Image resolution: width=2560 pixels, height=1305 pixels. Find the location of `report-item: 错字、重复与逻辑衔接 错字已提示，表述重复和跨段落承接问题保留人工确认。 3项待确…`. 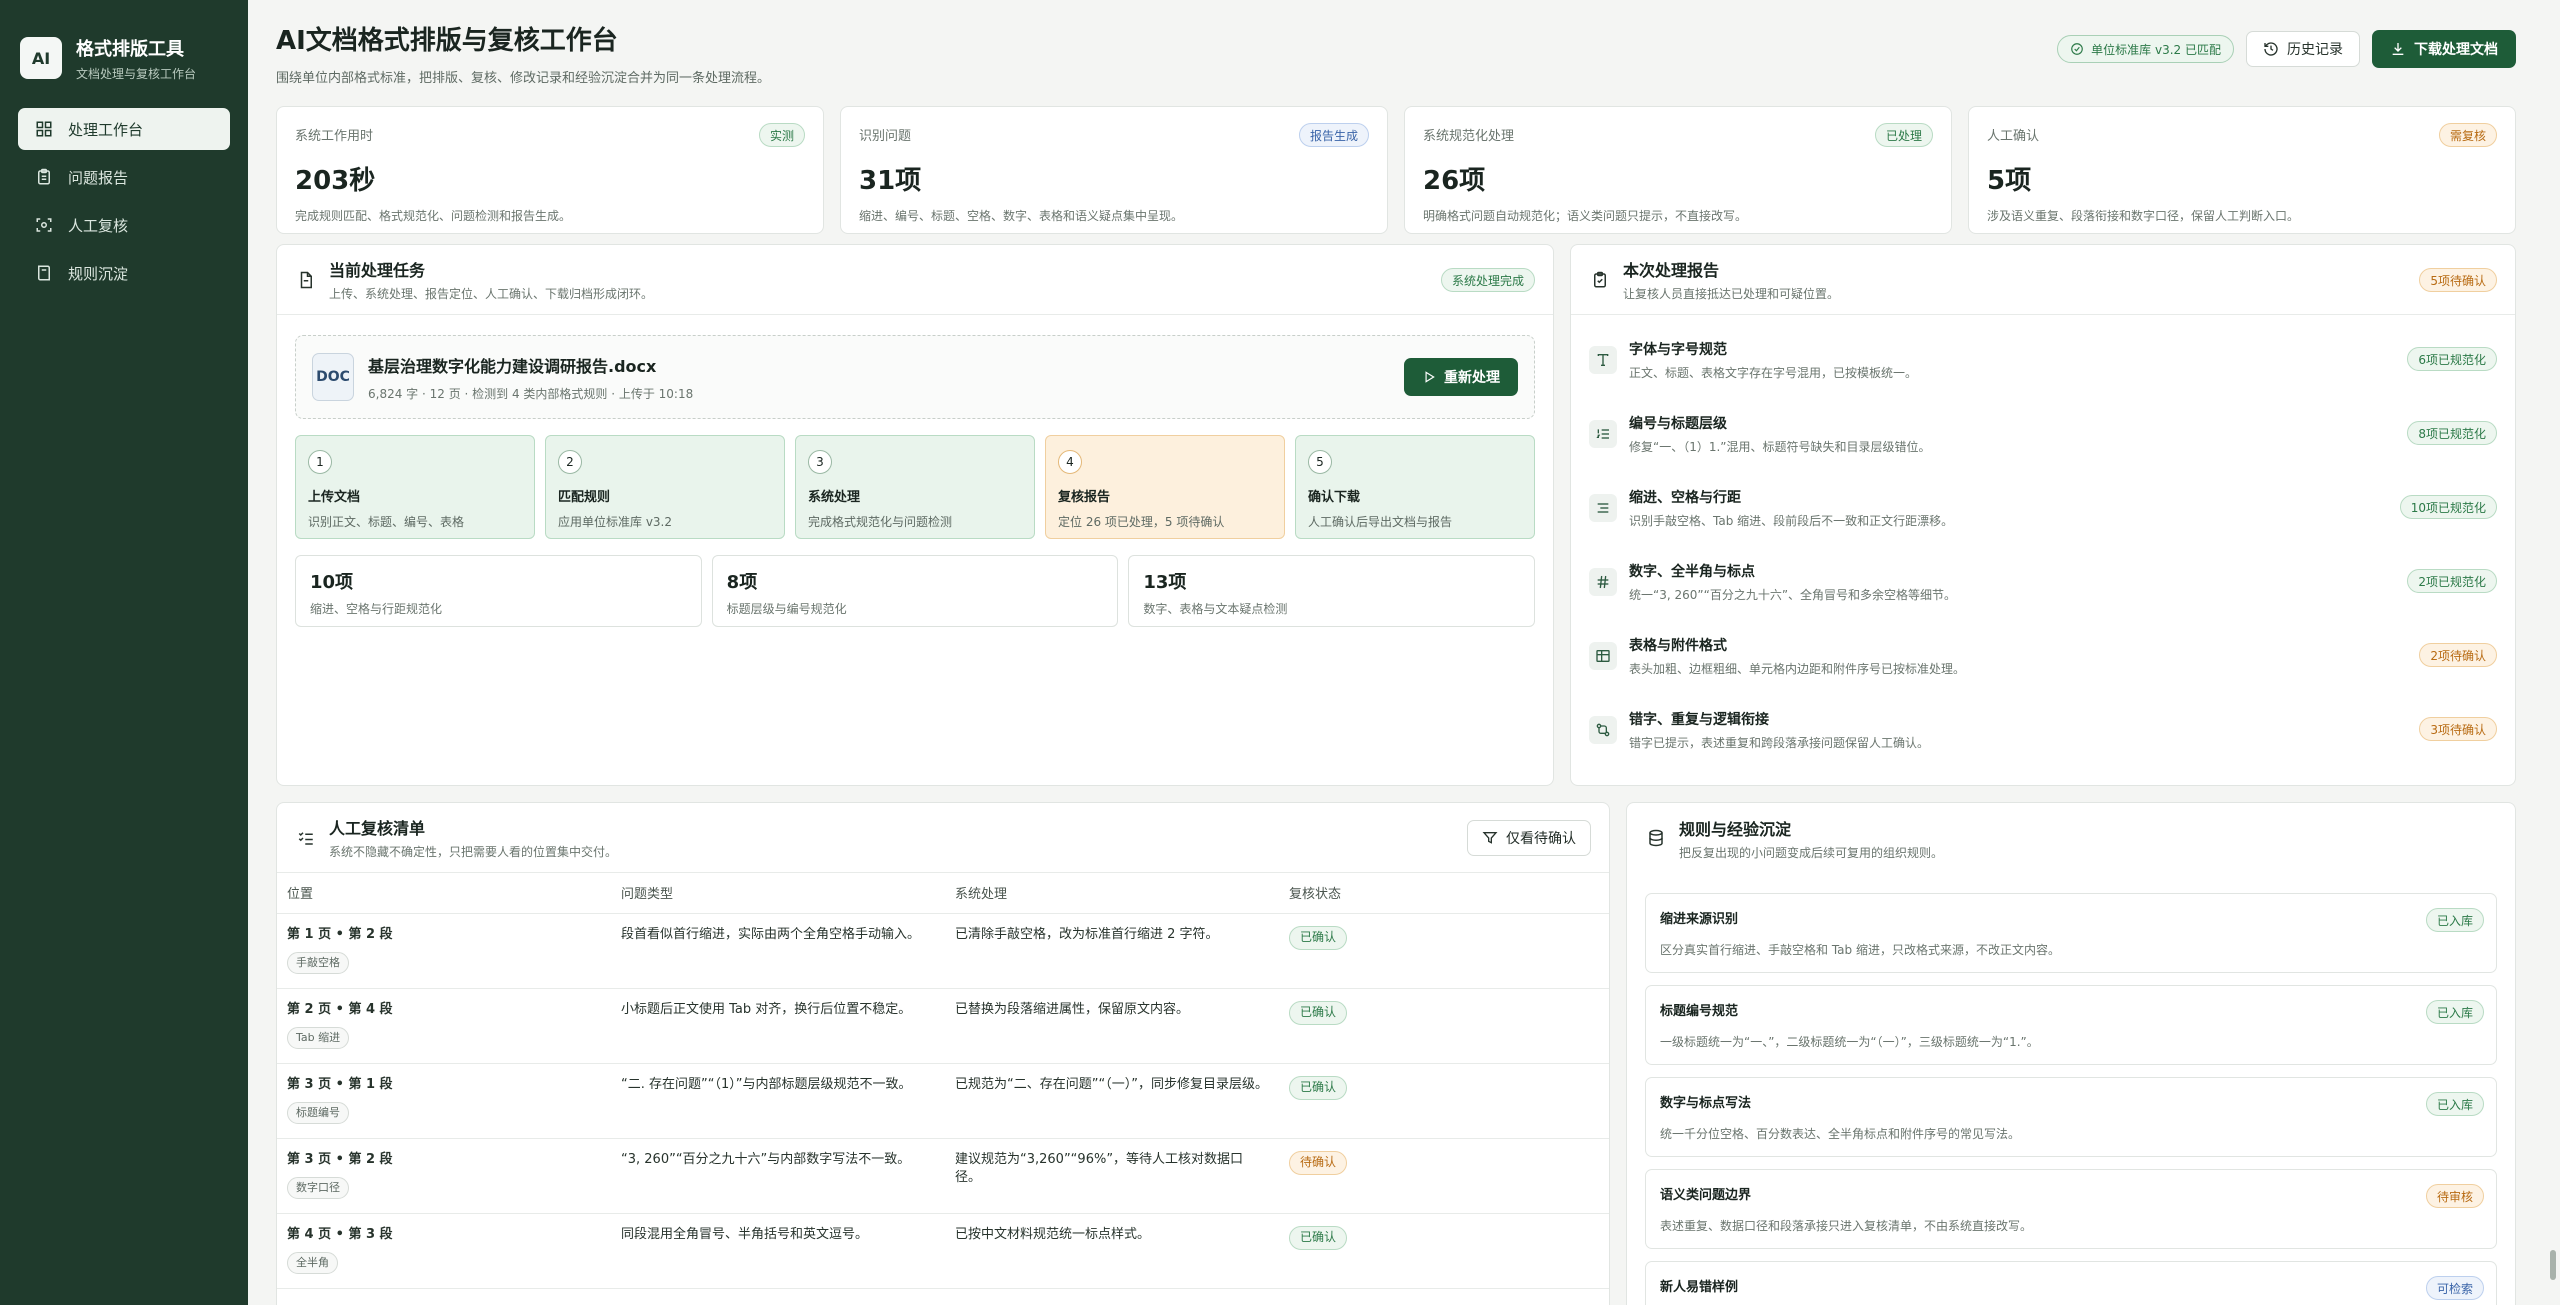

report-item: 错字、重复与逻辑衔接 错字已提示，表述重复和跨段落承接问题保留人工确认。 3项待确… is located at coordinates (2043, 730).